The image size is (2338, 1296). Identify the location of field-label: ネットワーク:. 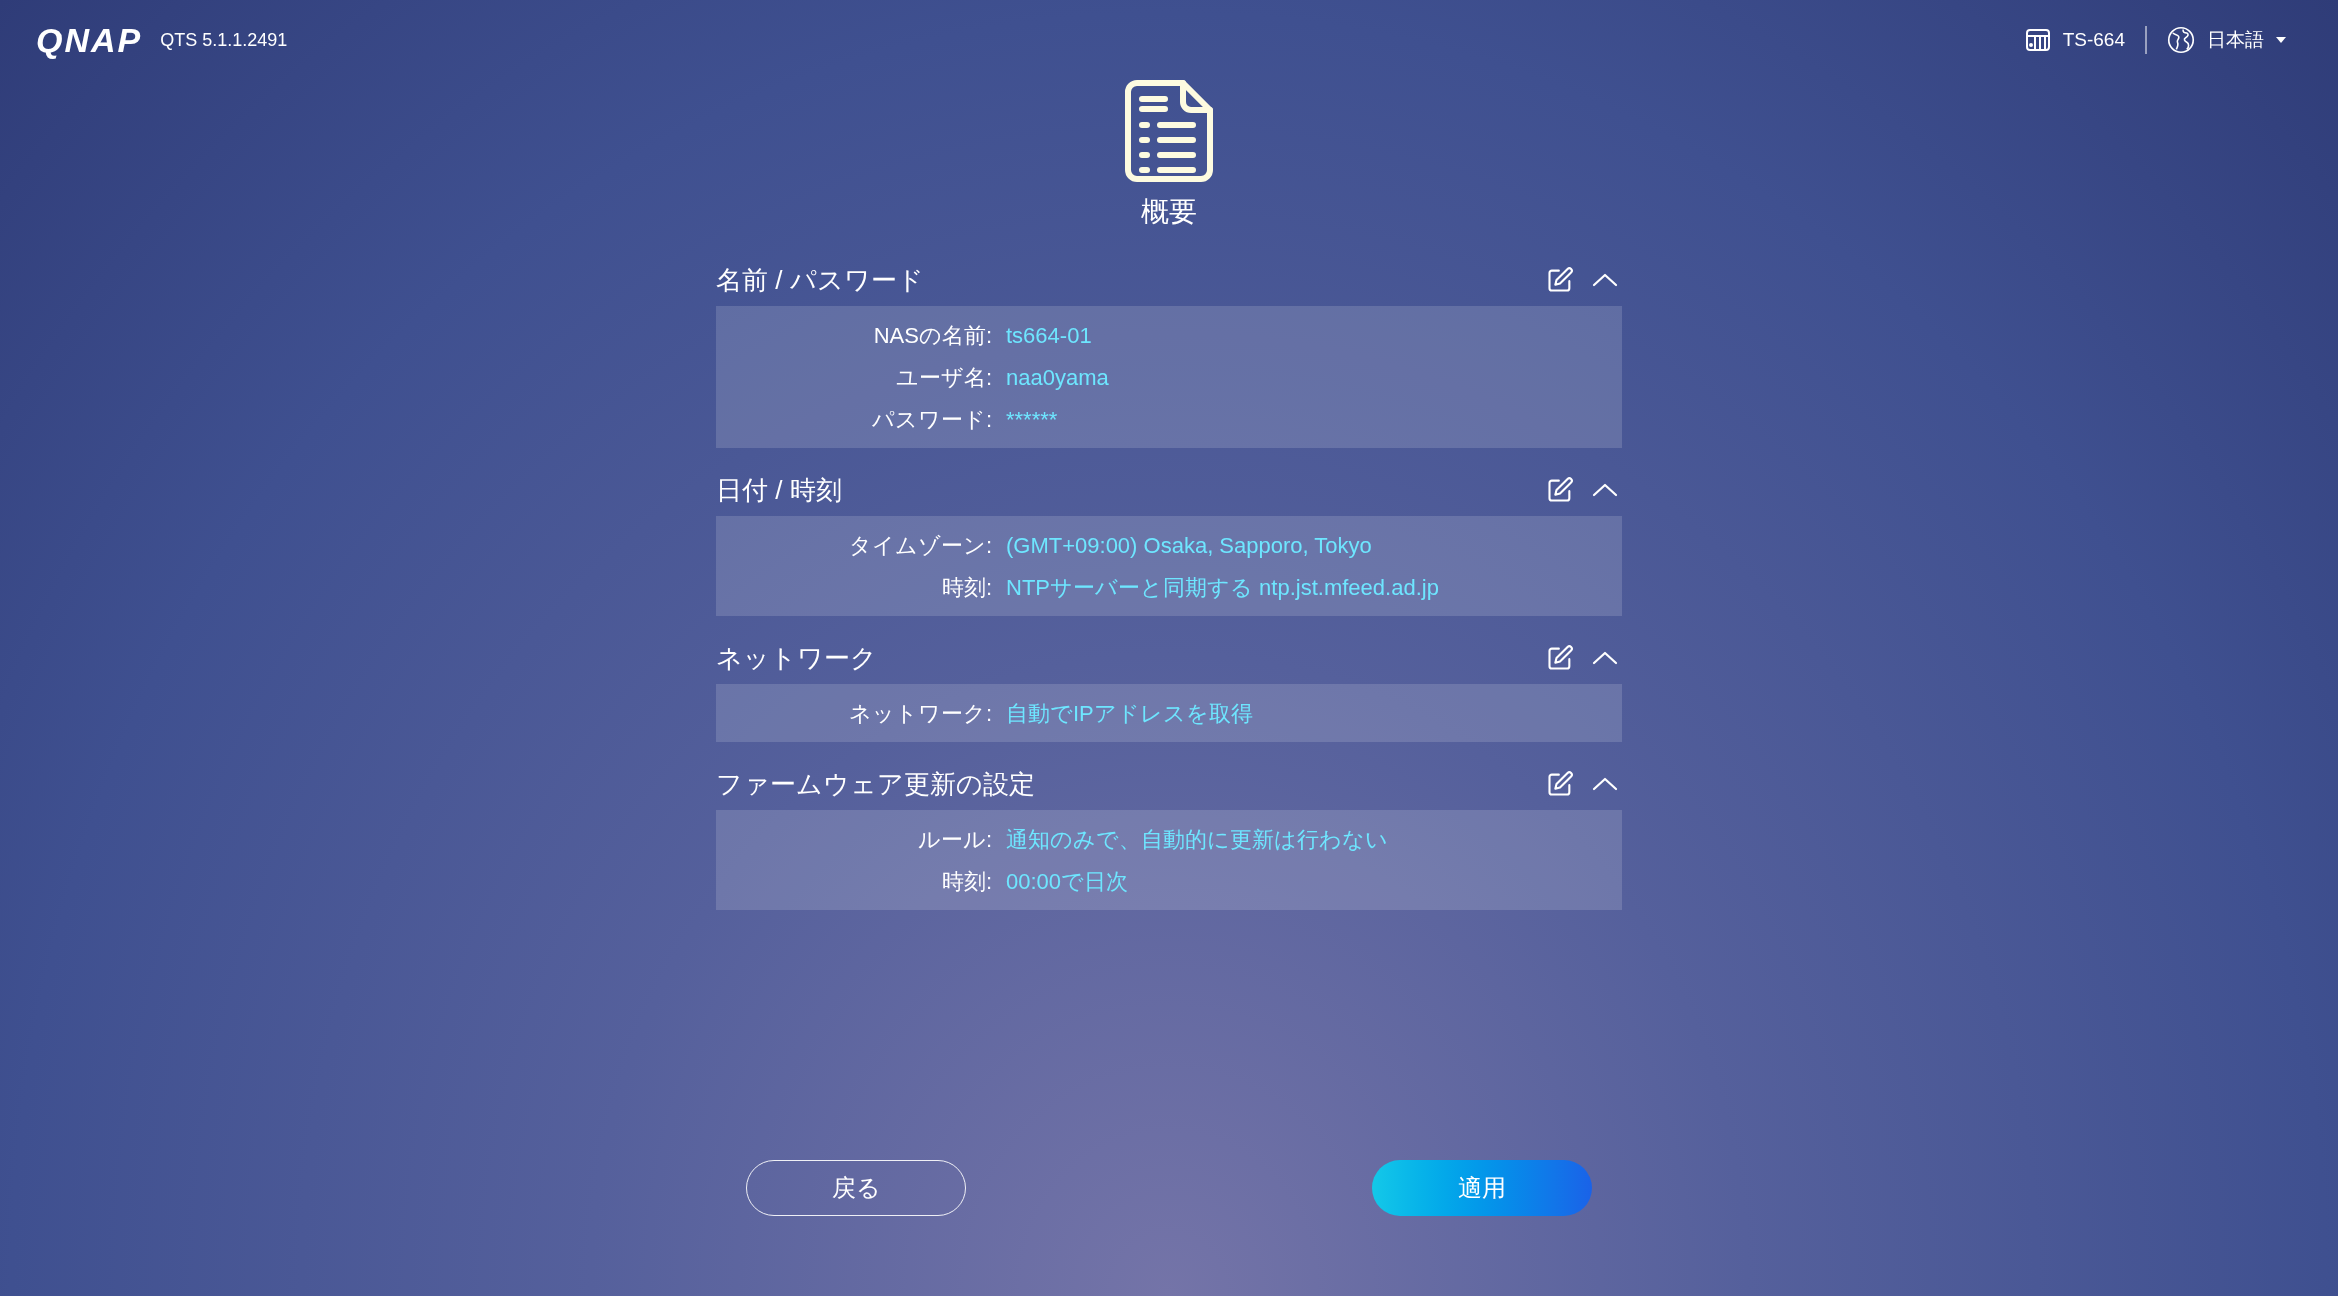
(920, 713).